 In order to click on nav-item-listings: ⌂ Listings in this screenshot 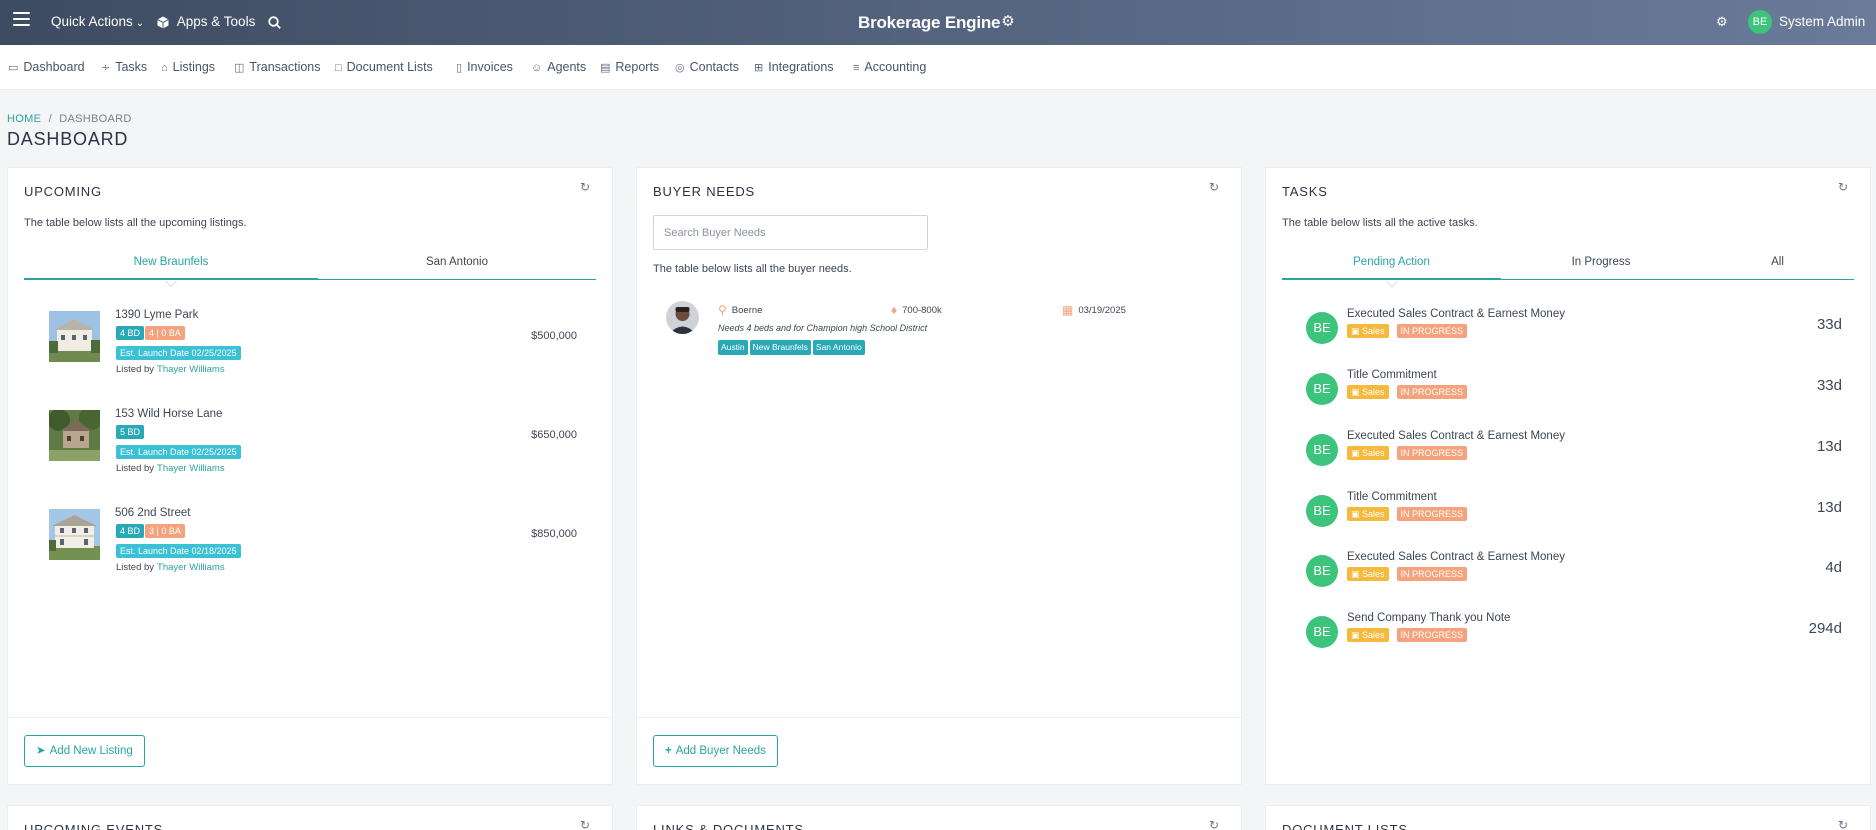, I will do `click(188, 67)`.